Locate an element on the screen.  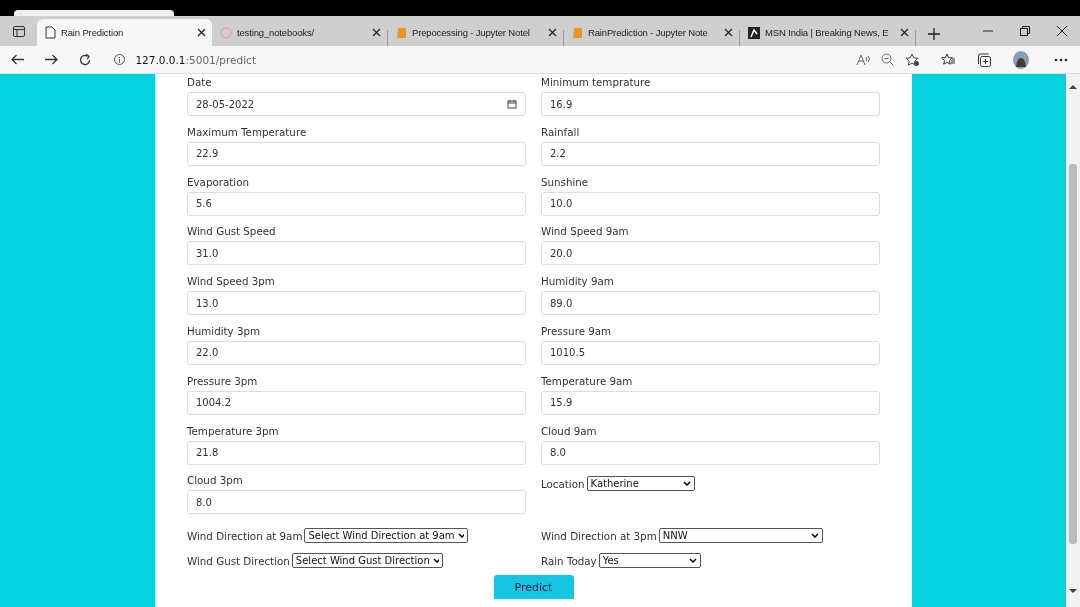
browser-tab: Prepocessing - Jupyter Notel is located at coordinates (475, 32).